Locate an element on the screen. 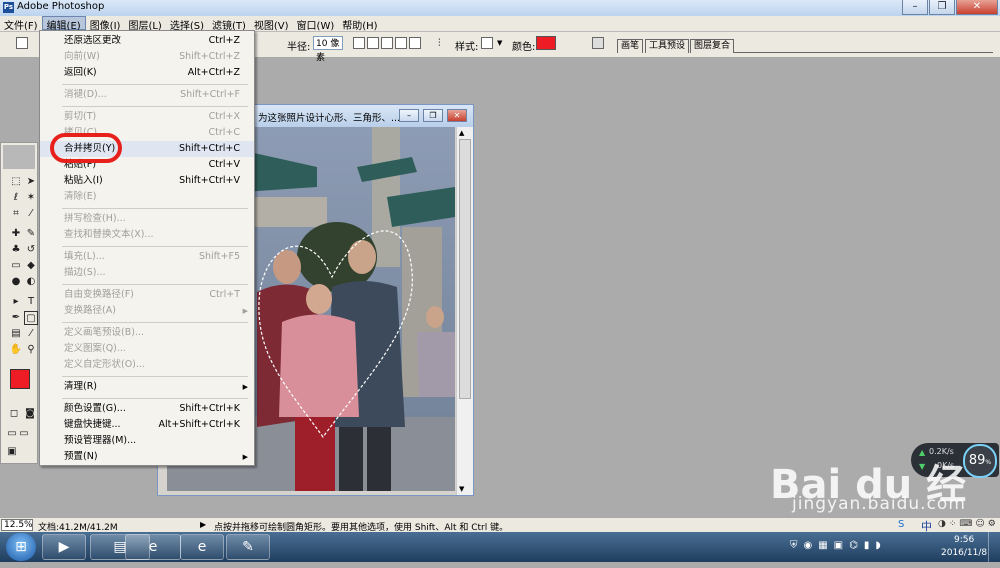  clock-date: 2016/11/8 is located at coordinates (964, 553).